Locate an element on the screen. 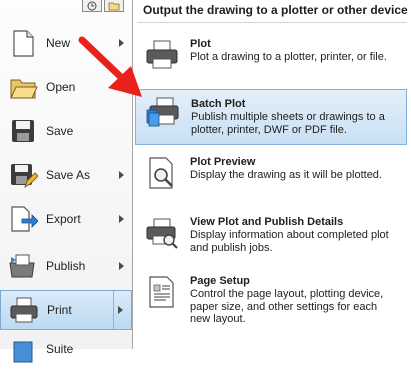 This screenshot has height=374, width=411. submenu-divider is located at coordinates (113, 310).